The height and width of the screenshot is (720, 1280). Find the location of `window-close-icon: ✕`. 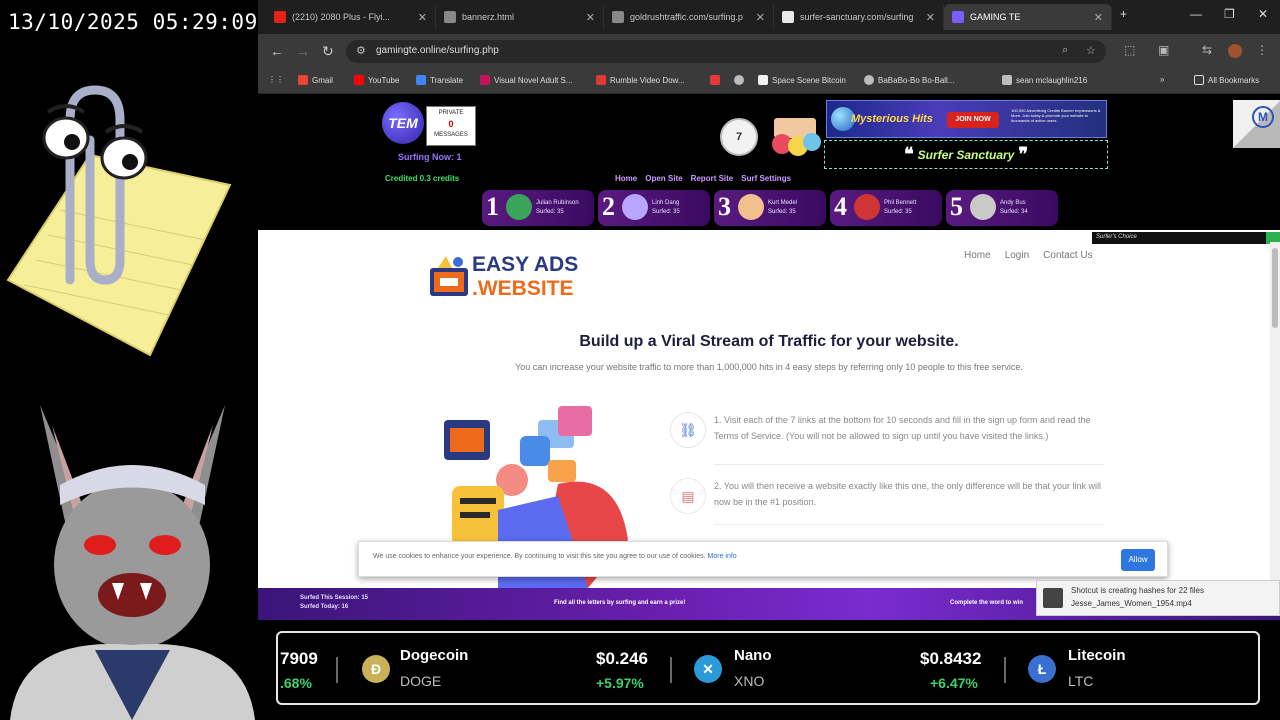

window-close-icon: ✕ is located at coordinates (1263, 14).